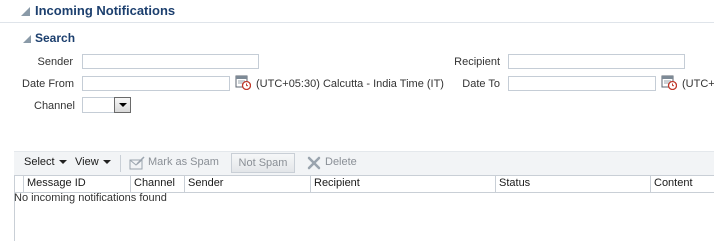 The height and width of the screenshot is (241, 714). What do you see at coordinates (25, 11) in the screenshot?
I see `collapse-triangle-icon` at bounding box center [25, 11].